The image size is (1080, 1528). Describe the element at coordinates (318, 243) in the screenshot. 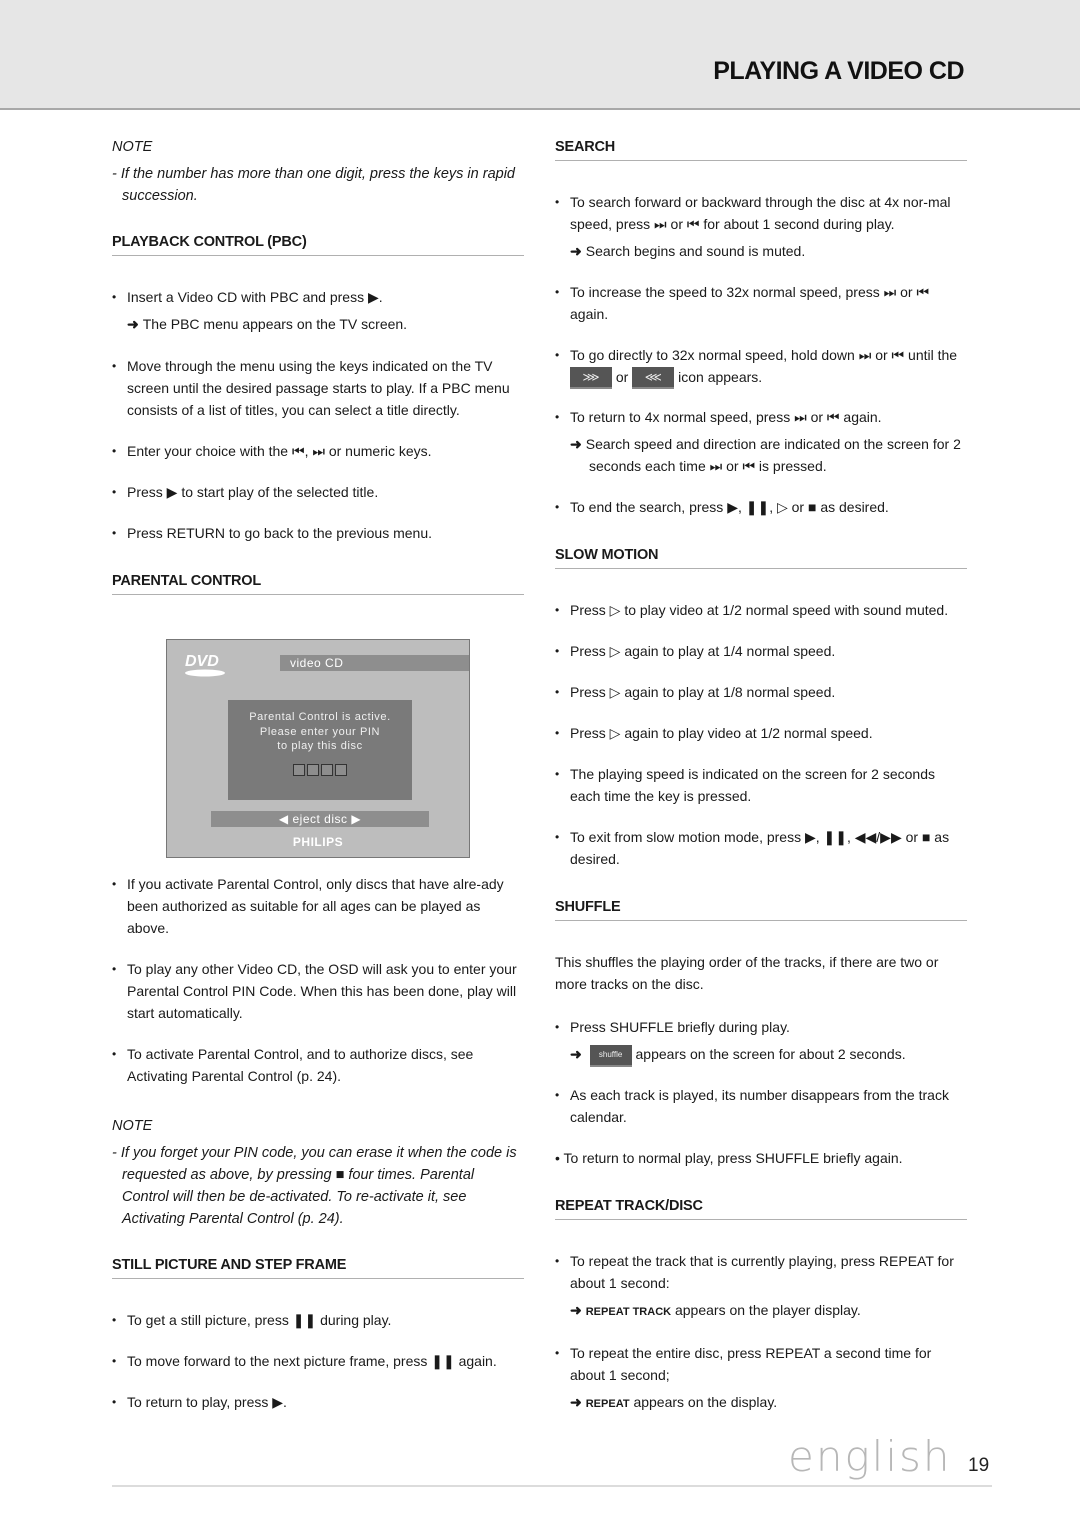

I see `section-heading-pbc: PLAYBACK CONTROL (PBC)` at that location.